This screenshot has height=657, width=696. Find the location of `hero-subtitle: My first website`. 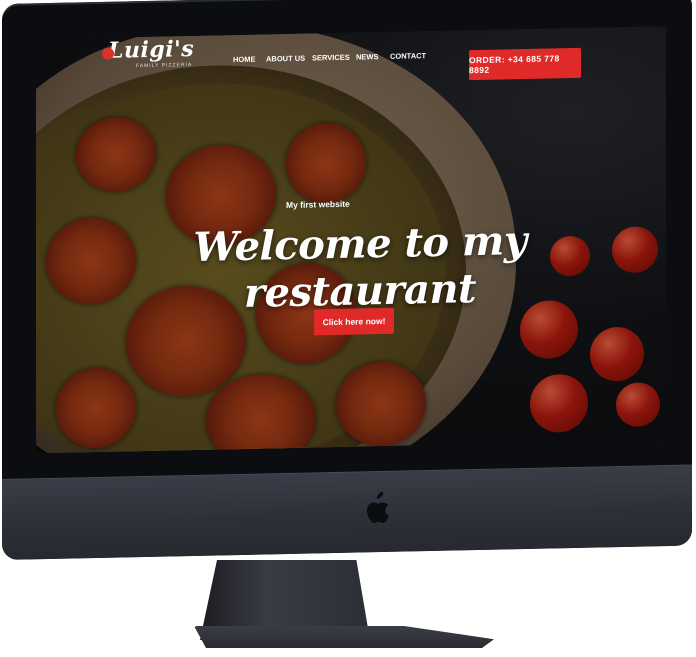

hero-subtitle: My first website is located at coordinates (318, 204).